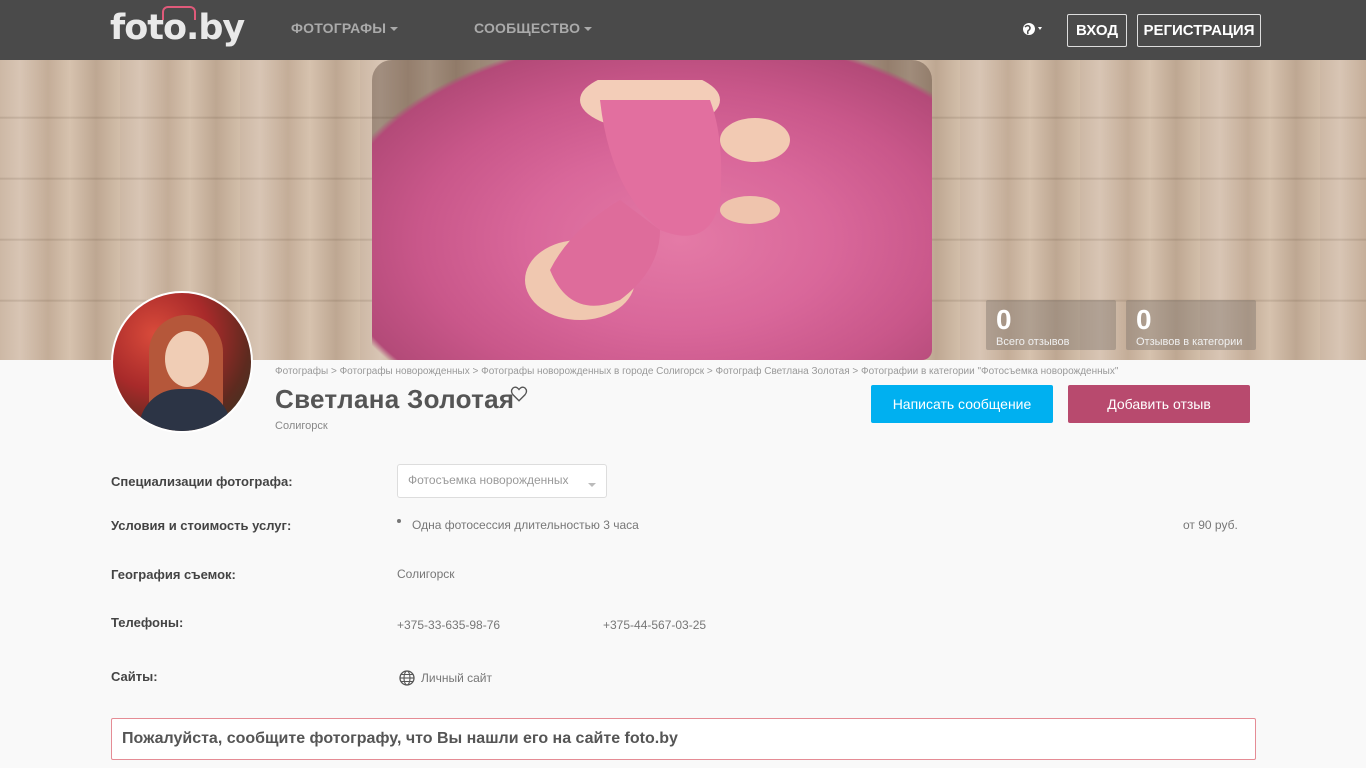 The height and width of the screenshot is (768, 1366). Describe the element at coordinates (173, 574) in the screenshot. I see `geography-label: География съемок:` at that location.